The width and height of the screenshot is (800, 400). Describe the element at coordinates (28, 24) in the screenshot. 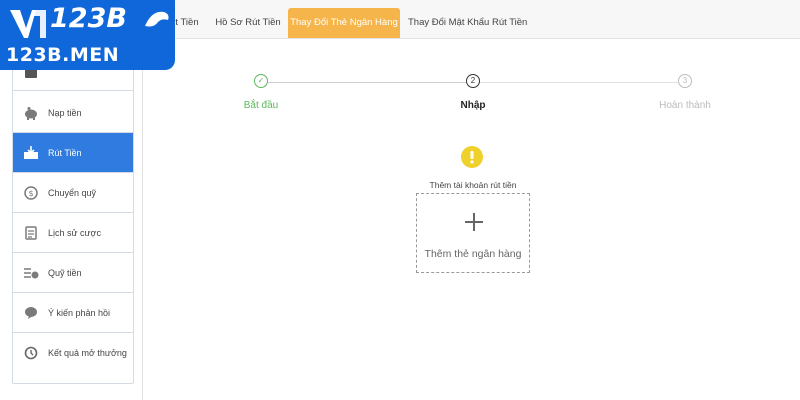

I see `logo-mark-icon` at that location.